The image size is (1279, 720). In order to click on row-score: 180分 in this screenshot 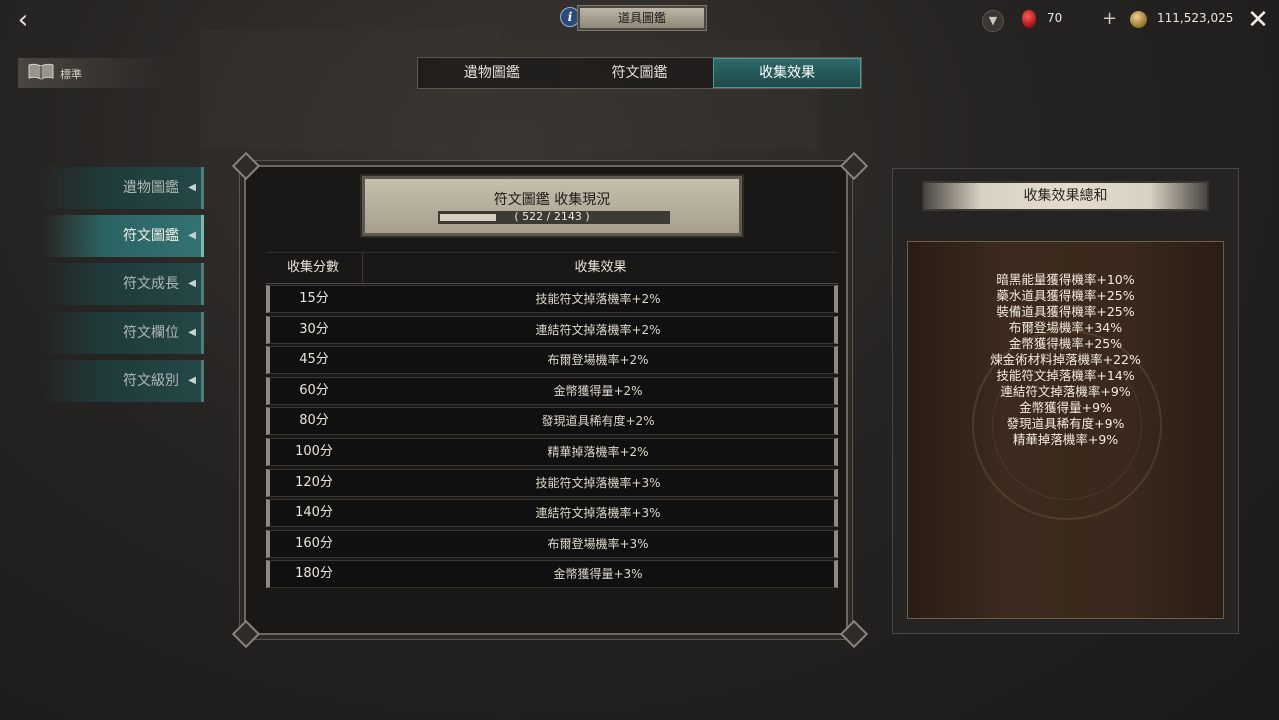, I will do `click(314, 574)`.